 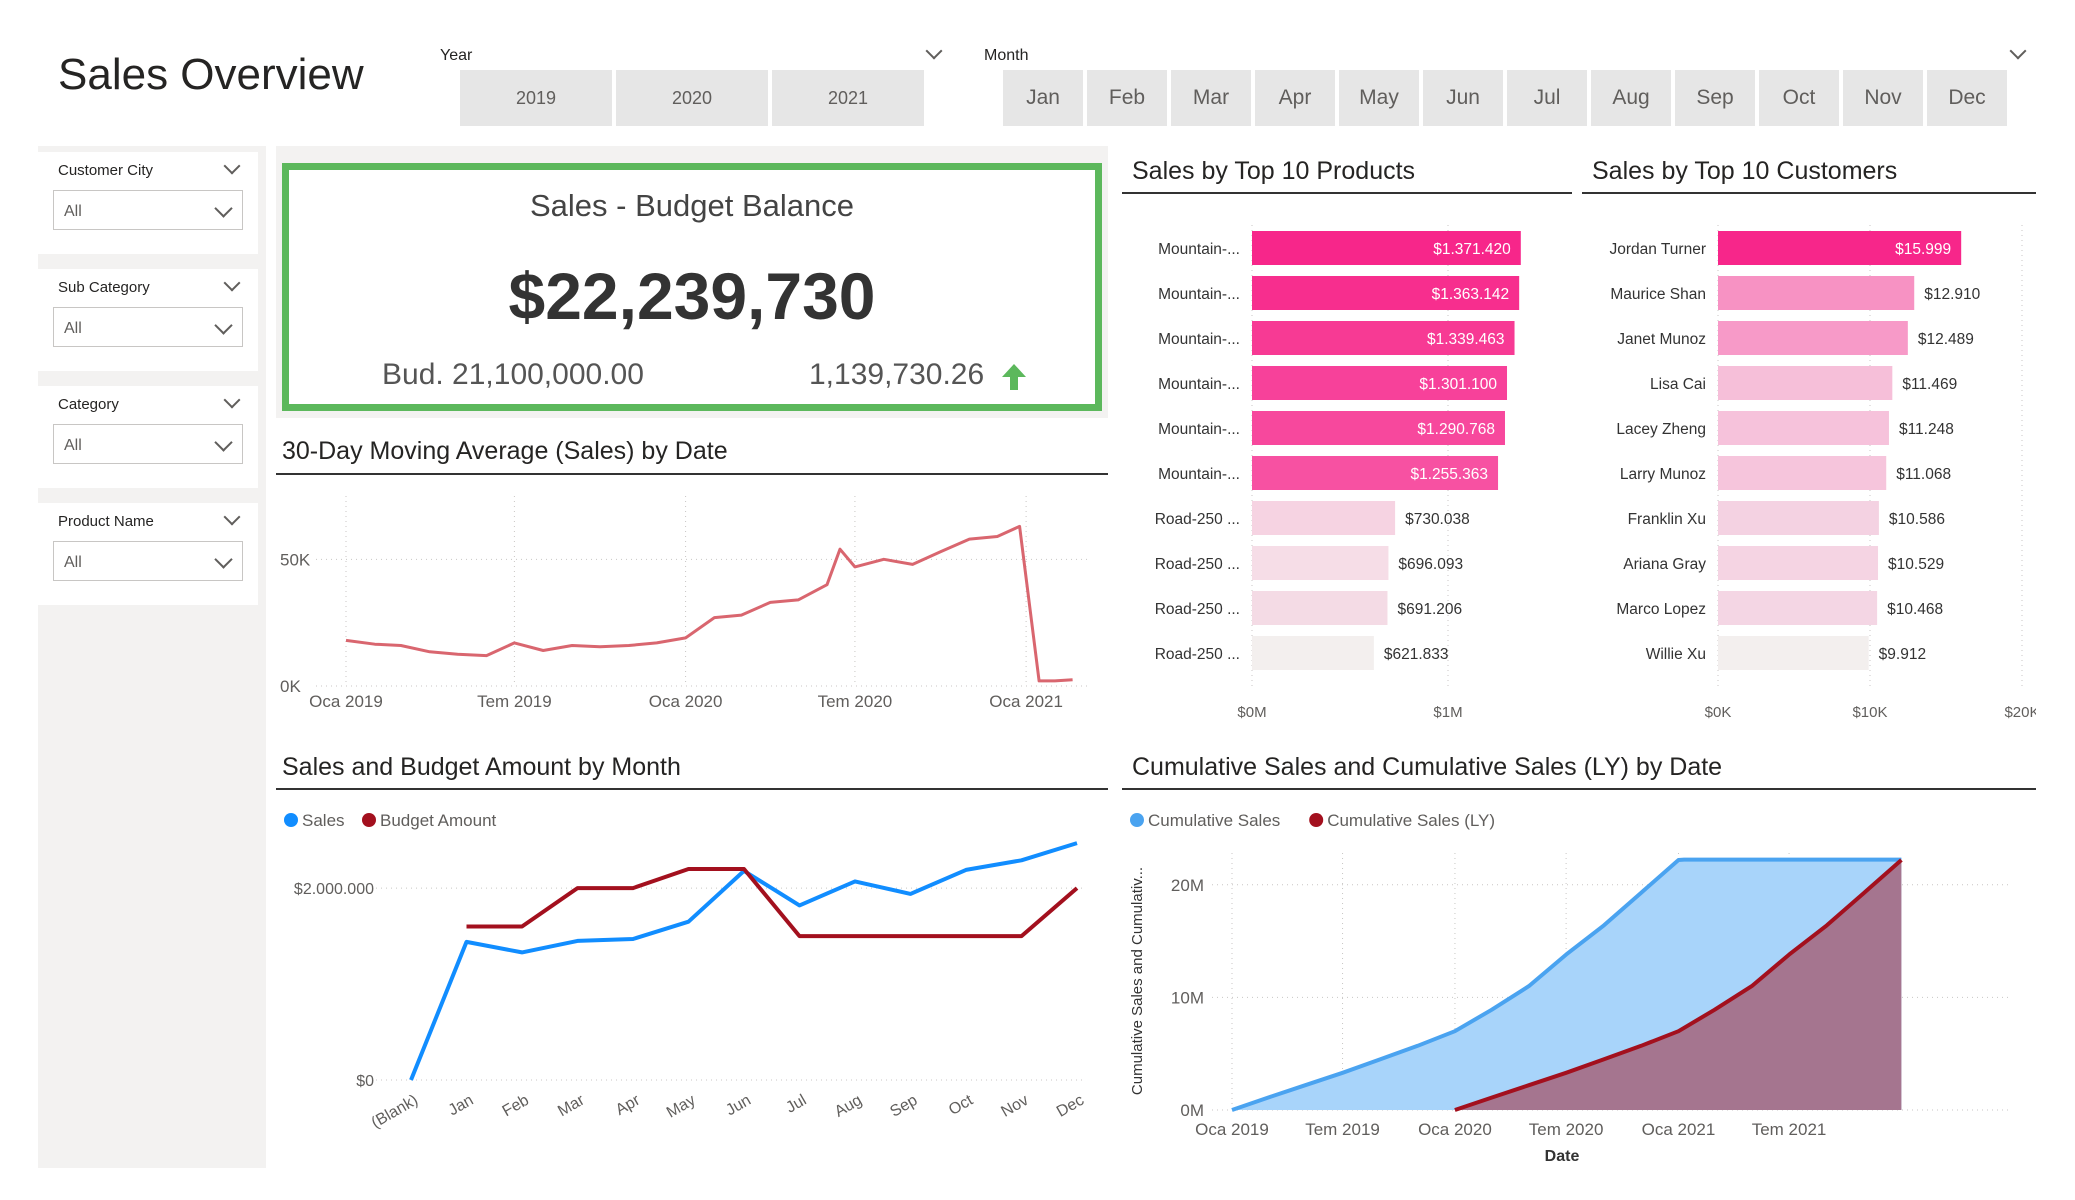 What do you see at coordinates (1187, 885) in the screenshot?
I see `y-tick-label: 20M` at bounding box center [1187, 885].